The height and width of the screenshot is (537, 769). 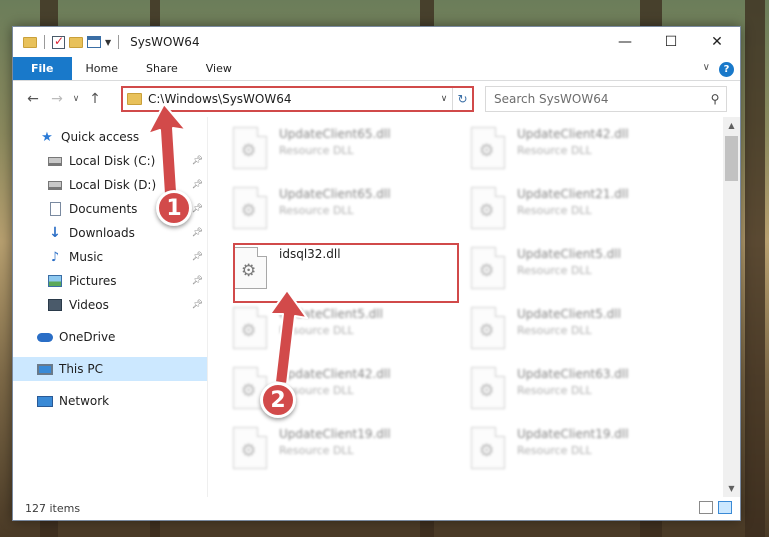 I want to click on callout-2: 2, so click(x=278, y=400).